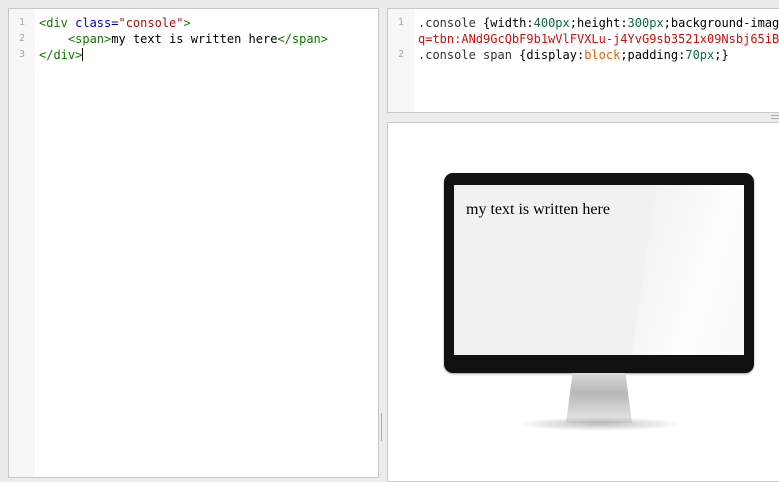  What do you see at coordinates (89, 39) in the screenshot?
I see `html-tag: <span>` at bounding box center [89, 39].